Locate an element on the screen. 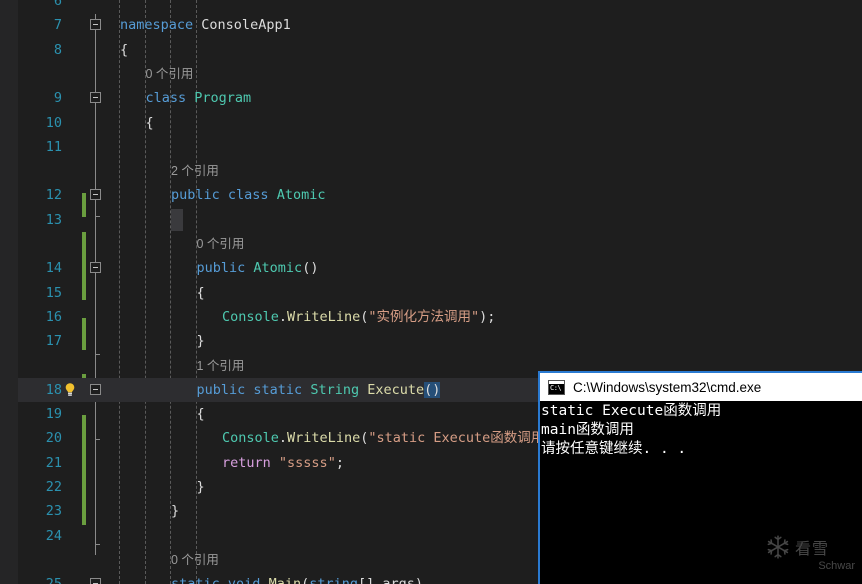 This screenshot has width=862, height=584. code-text: public class Atomic is located at coordinates (248, 195).